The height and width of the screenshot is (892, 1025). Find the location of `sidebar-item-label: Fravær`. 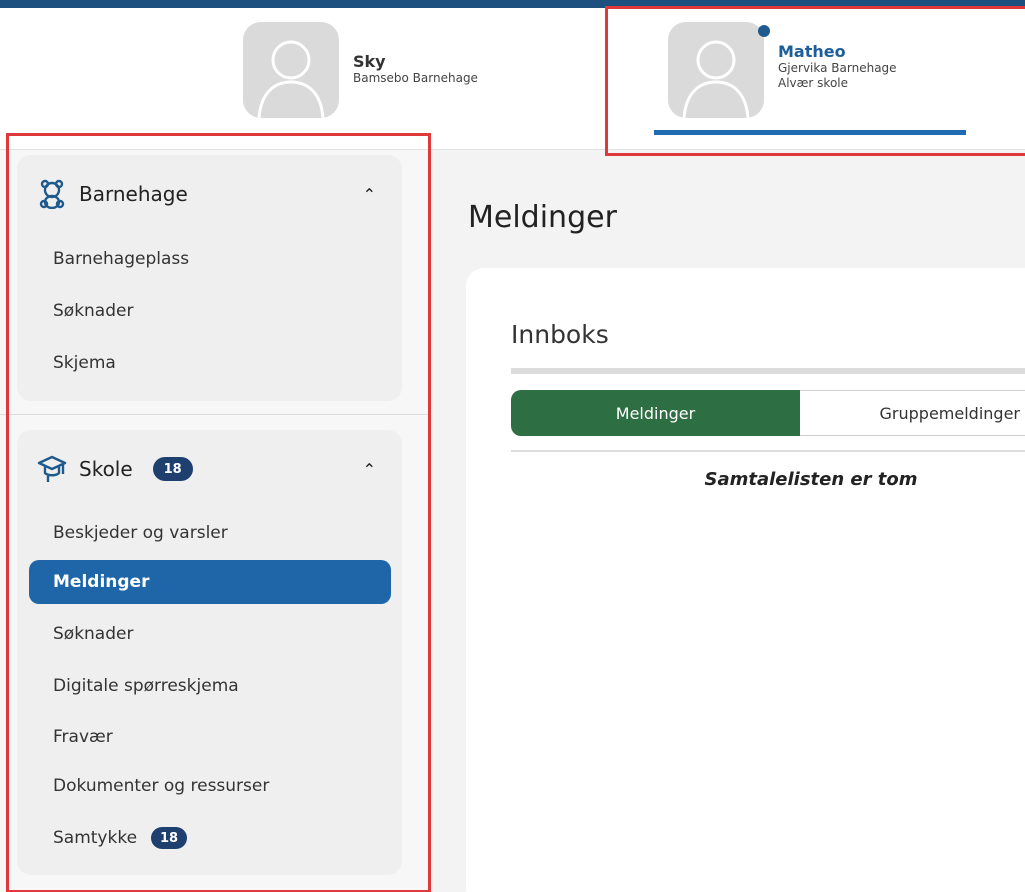

sidebar-item-label: Fravær is located at coordinates (83, 737).